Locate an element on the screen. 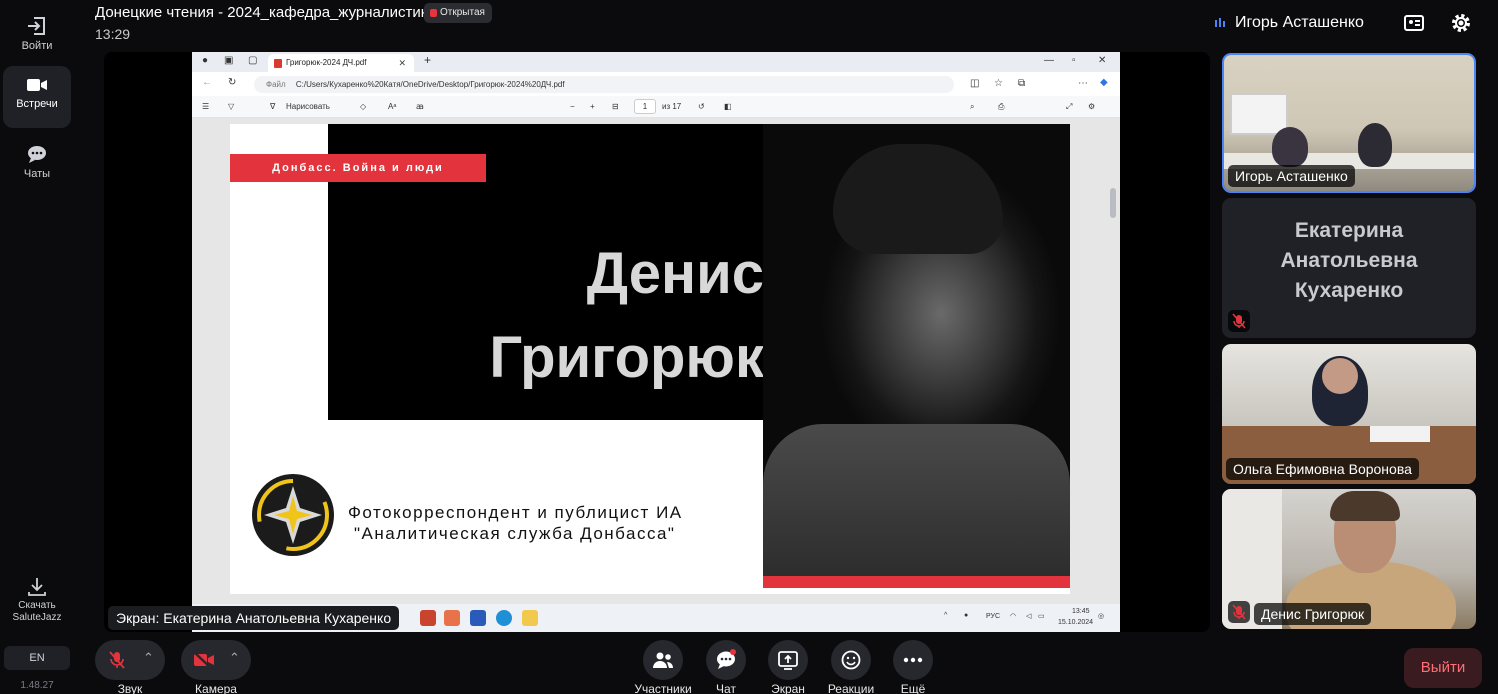 The height and width of the screenshot is (694, 1498). tray-chevron-icon: ^ is located at coordinates (946, 615).